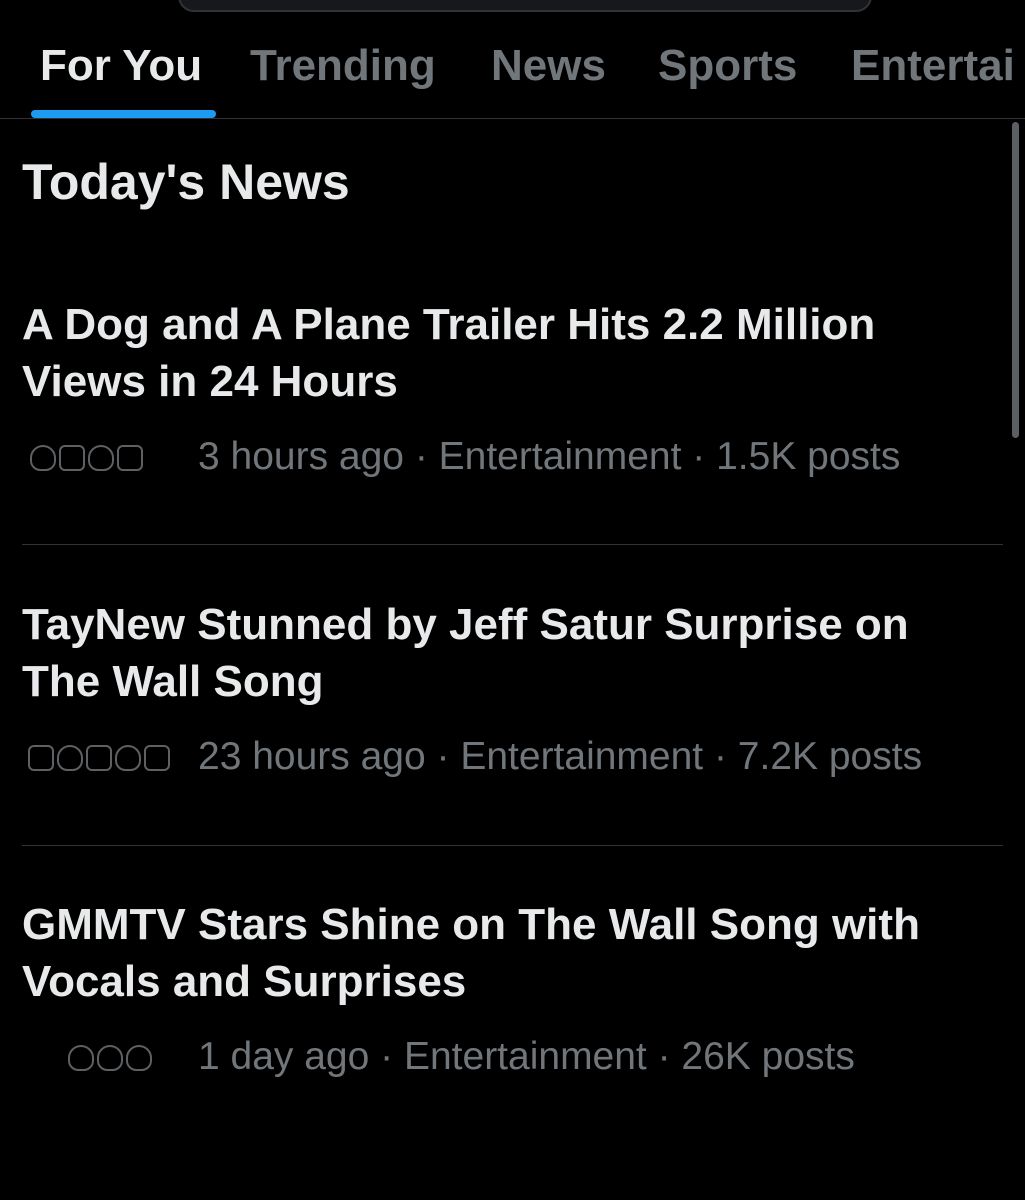 The width and height of the screenshot is (1025, 1200). I want to click on tab-sports: Sports, so click(727, 66).